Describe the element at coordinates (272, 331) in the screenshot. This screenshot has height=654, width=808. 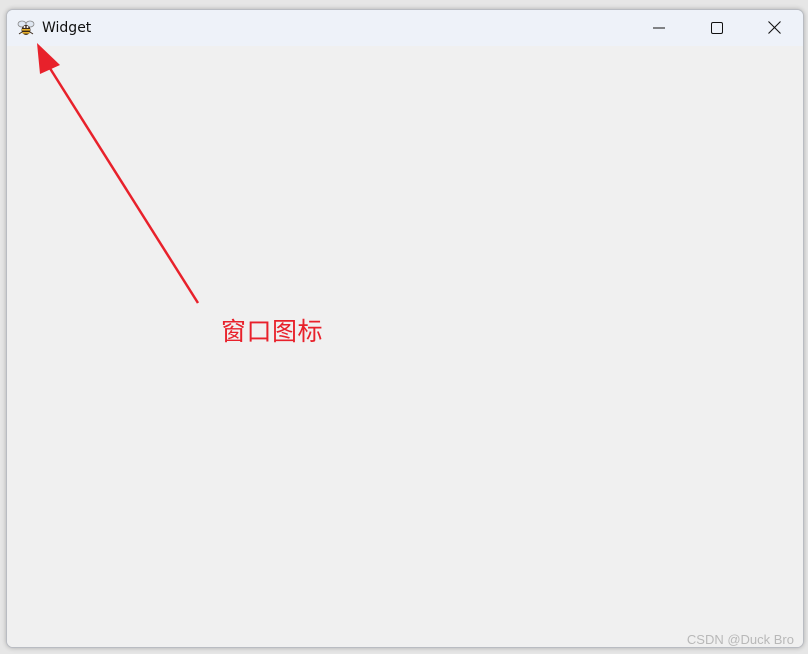
I see `annotation-label: 窗口图标` at that location.